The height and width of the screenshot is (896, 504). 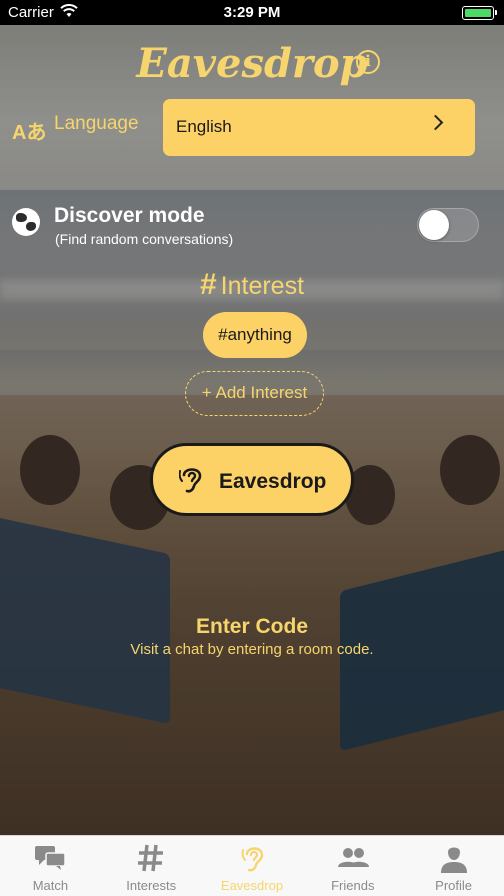 I want to click on interest-chip: #anything, so click(x=255, y=335).